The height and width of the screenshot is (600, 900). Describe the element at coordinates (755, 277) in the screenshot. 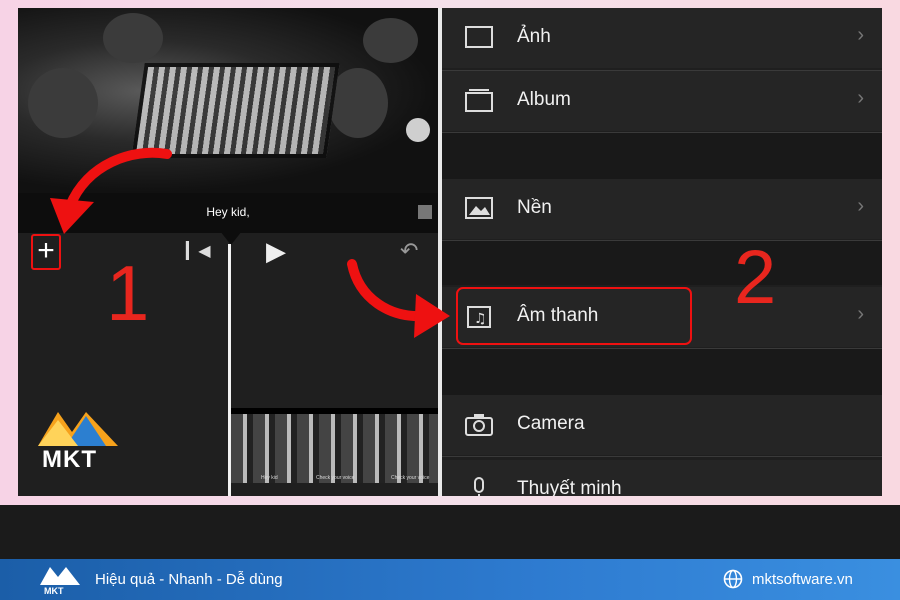

I see `step-number-2: 2` at that location.